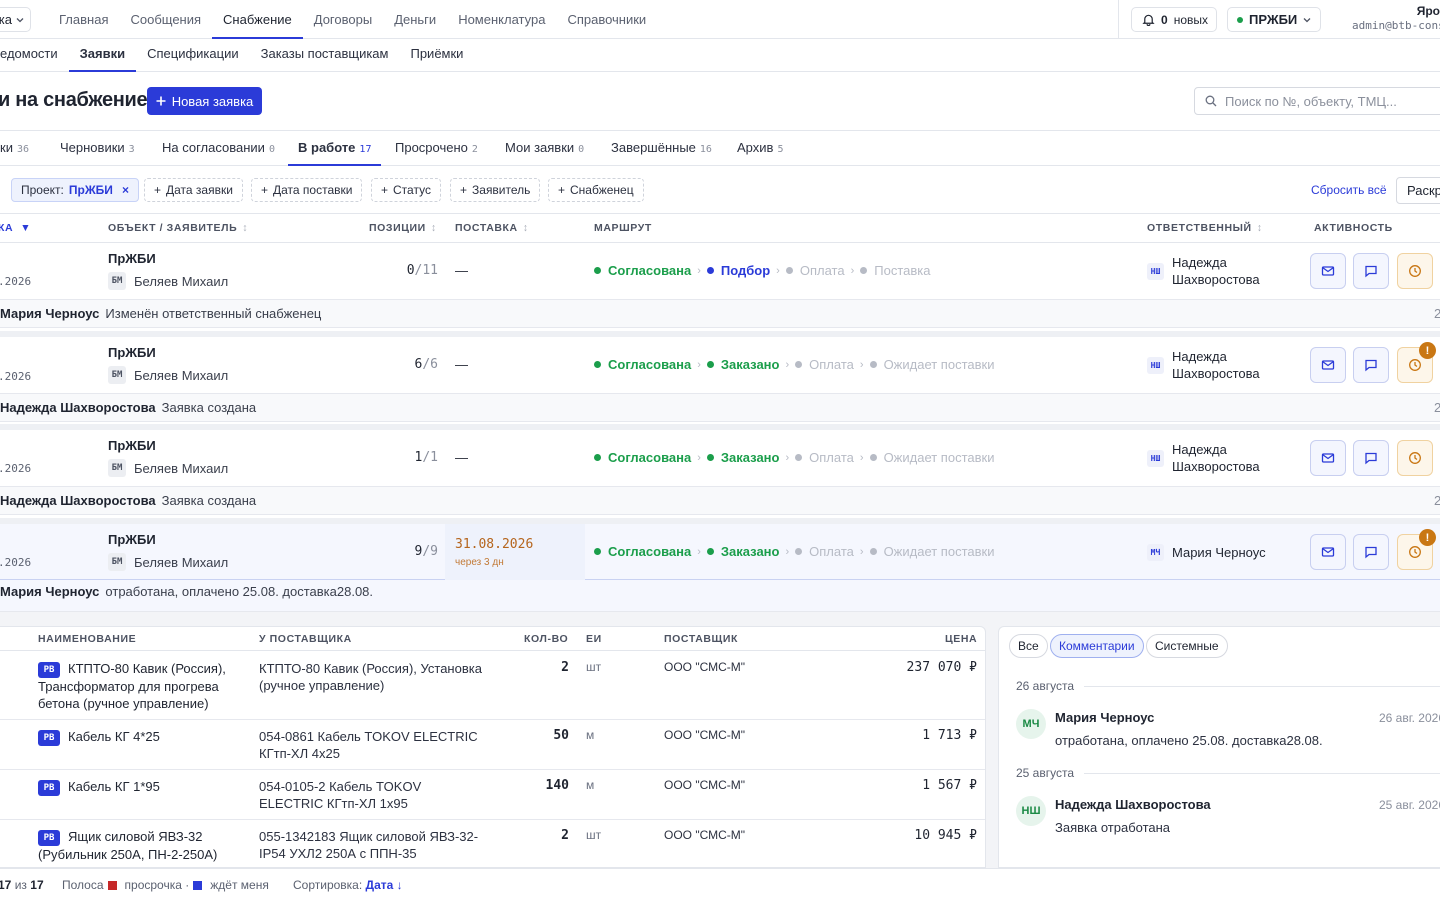 This screenshot has width=1440, height=900. I want to click on filter-delivery-date: + Дата поставки, so click(307, 190).